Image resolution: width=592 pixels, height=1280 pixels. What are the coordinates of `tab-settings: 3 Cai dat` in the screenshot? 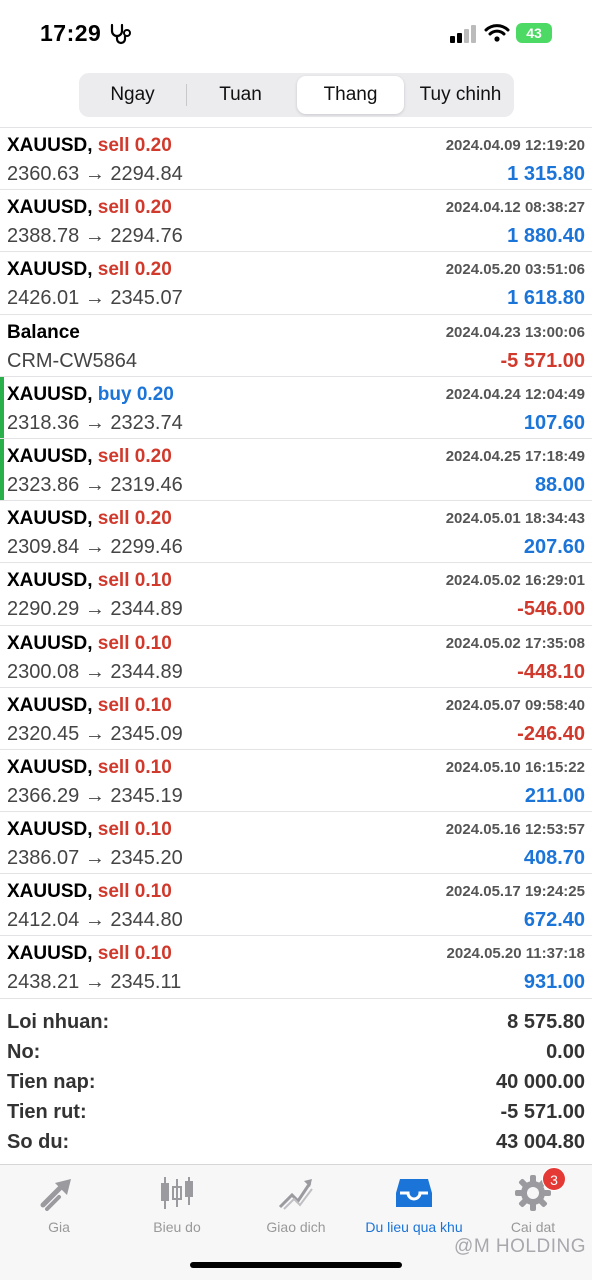 It's located at (533, 1201).